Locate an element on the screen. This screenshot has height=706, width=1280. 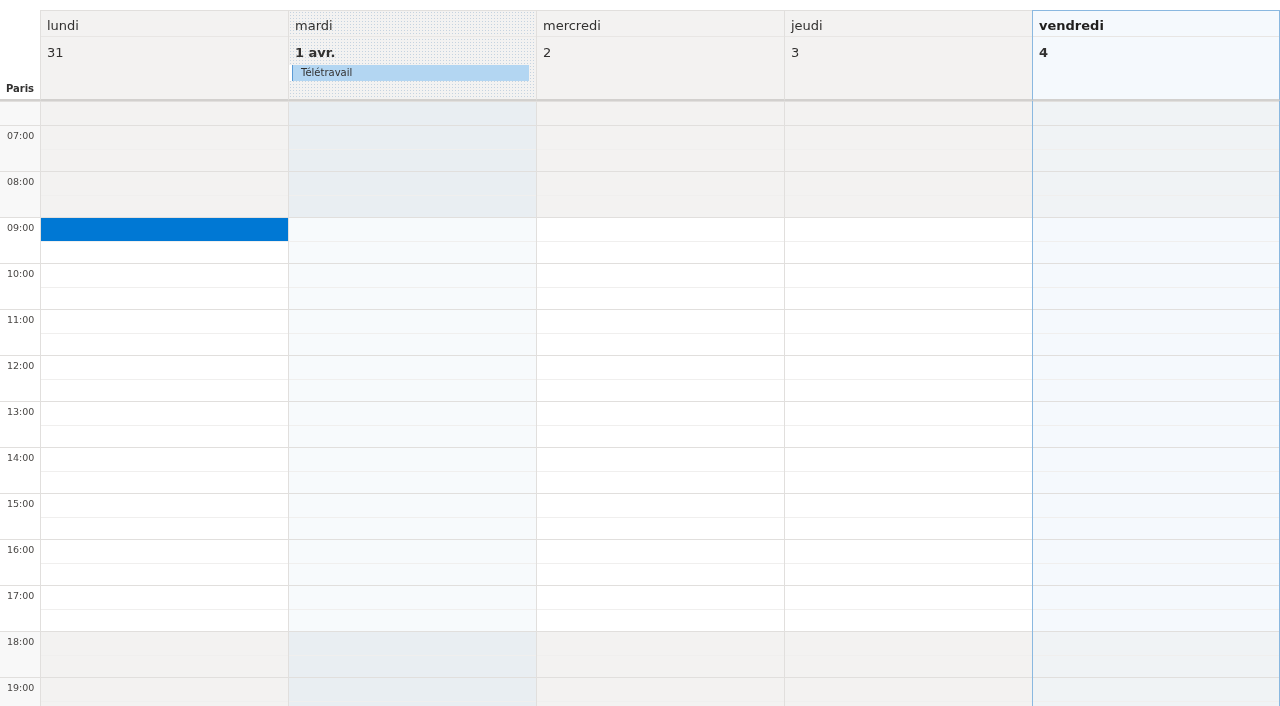
day-name: jeudi is located at coordinates (908, 24).